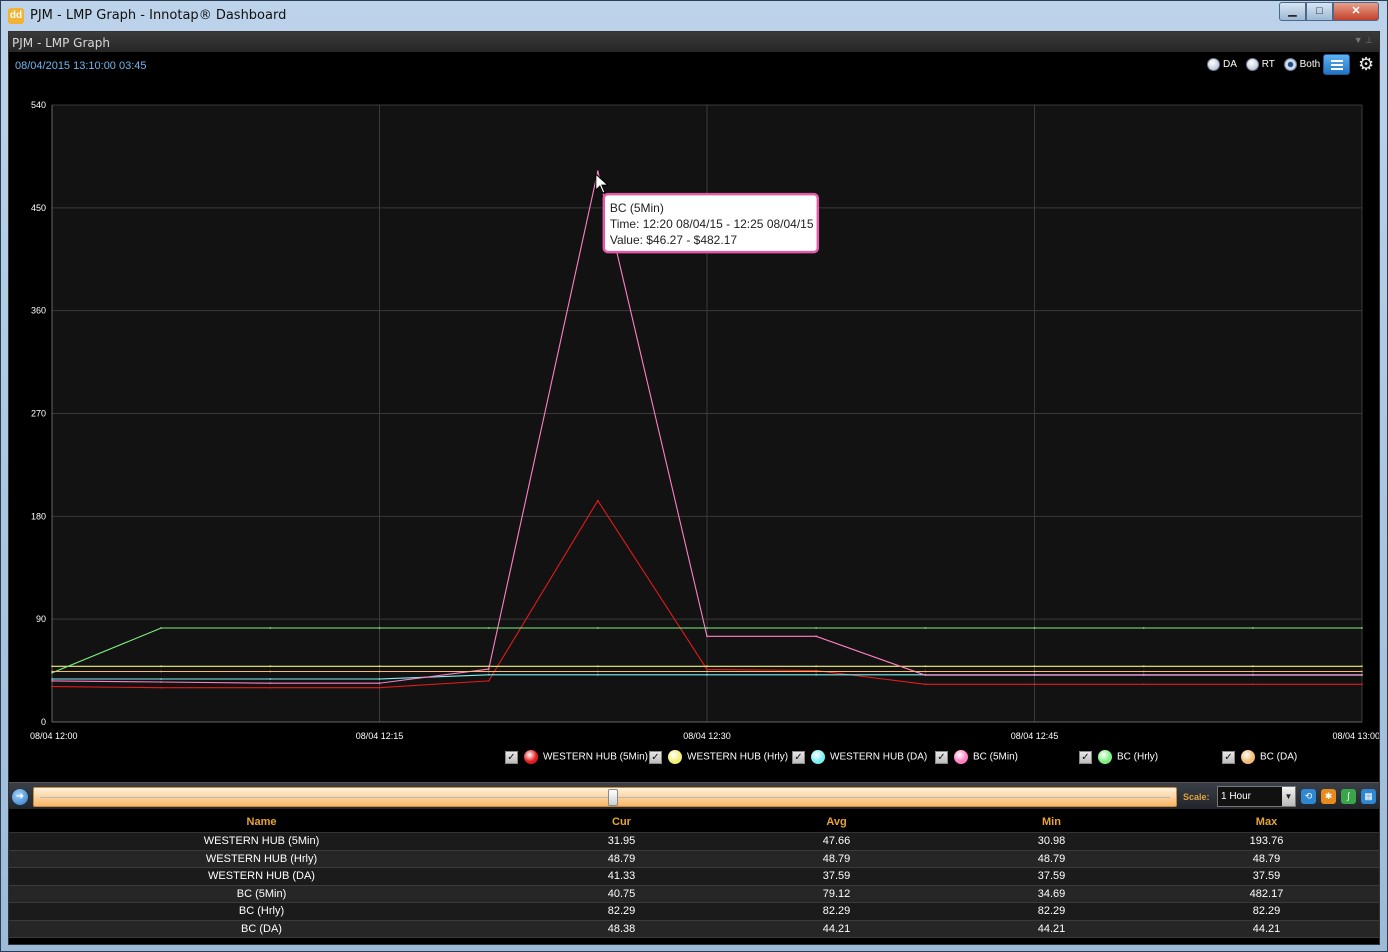  I want to click on pin-icon: ⊥, so click(1369, 40).